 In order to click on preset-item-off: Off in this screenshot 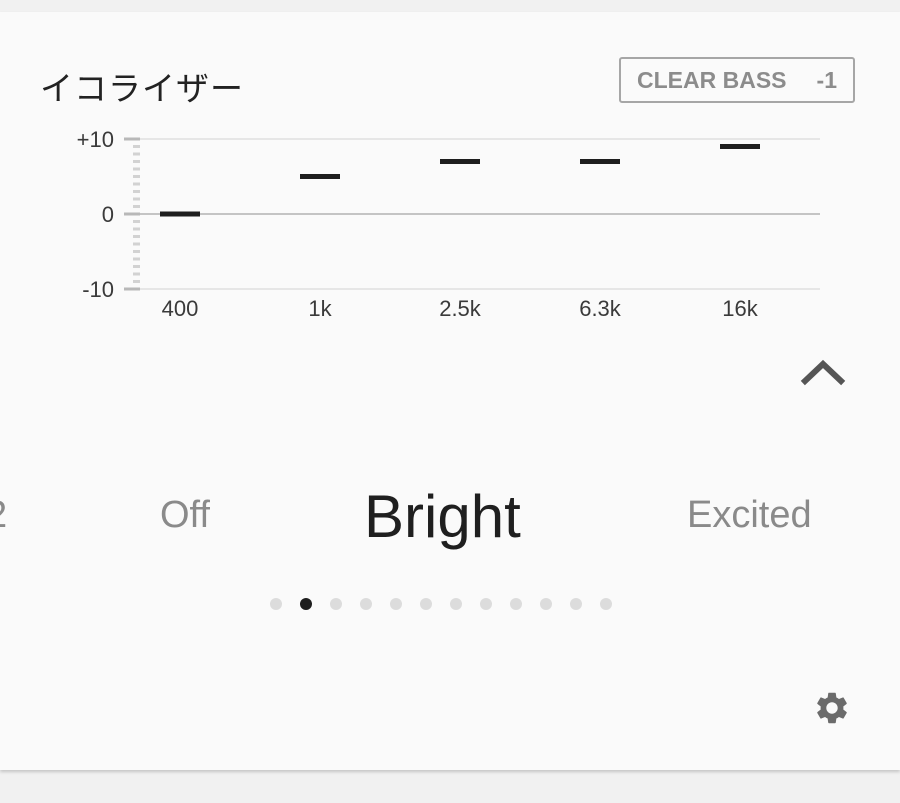, I will do `click(185, 515)`.